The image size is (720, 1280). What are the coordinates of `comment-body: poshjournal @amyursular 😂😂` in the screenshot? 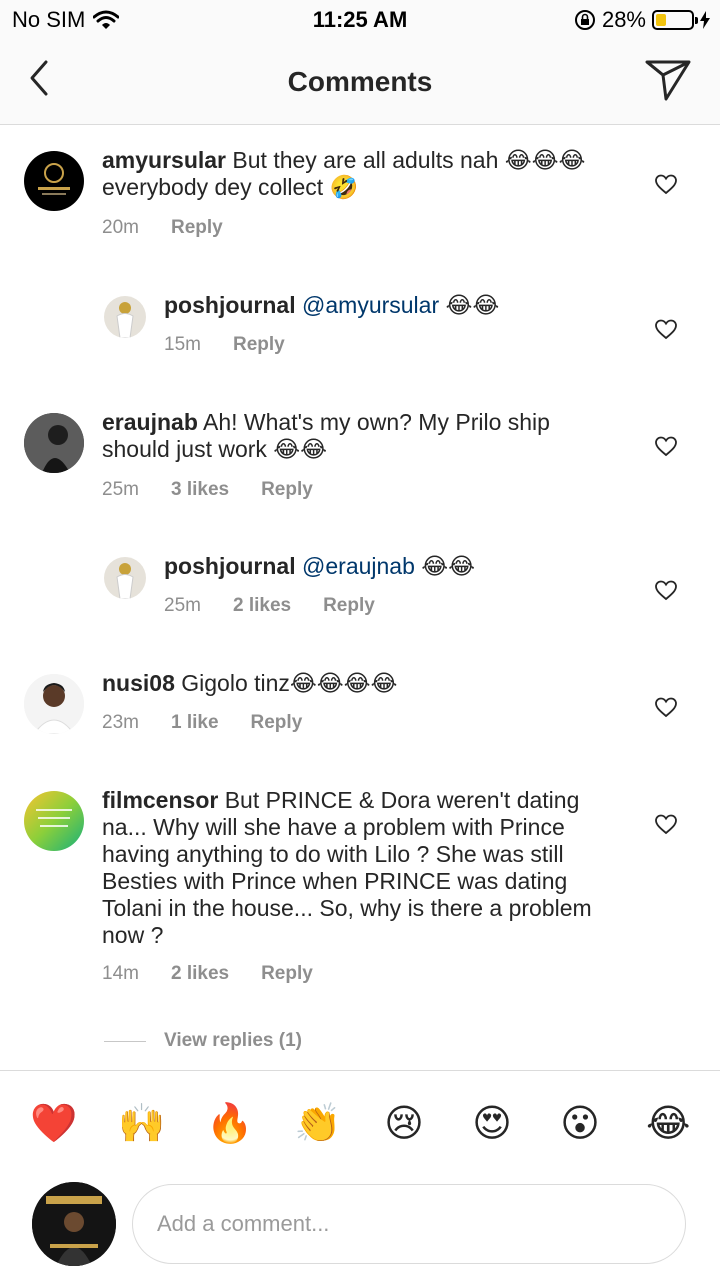 It's located at (389, 305).